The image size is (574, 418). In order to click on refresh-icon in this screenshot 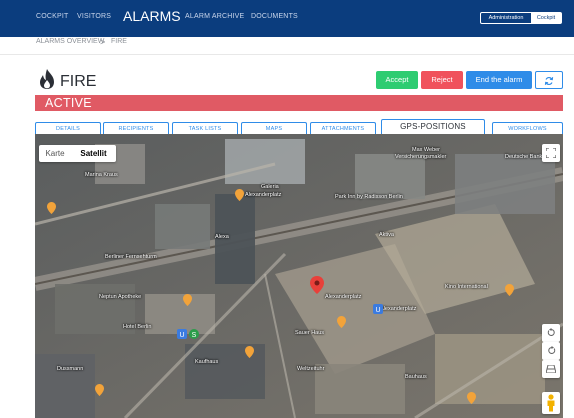, I will do `click(549, 81)`.